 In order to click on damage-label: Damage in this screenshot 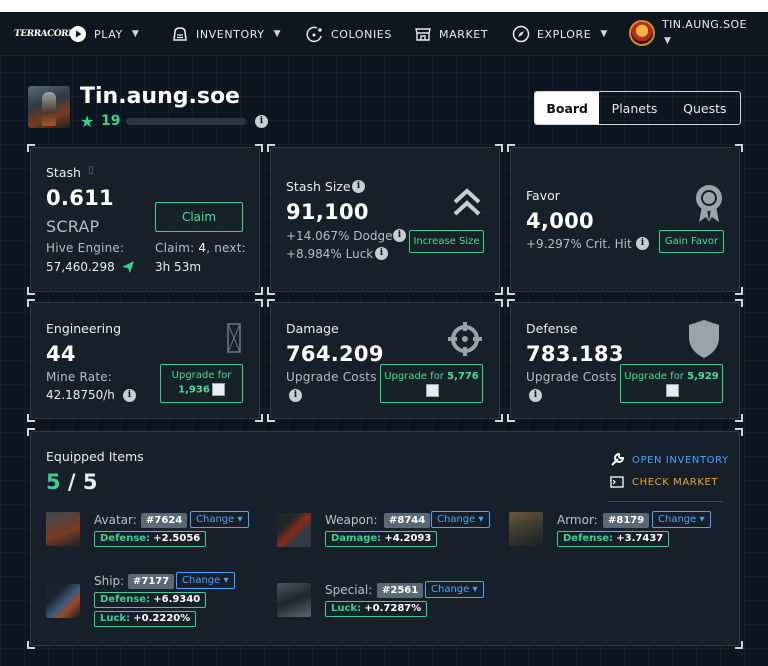, I will do `click(312, 328)`.